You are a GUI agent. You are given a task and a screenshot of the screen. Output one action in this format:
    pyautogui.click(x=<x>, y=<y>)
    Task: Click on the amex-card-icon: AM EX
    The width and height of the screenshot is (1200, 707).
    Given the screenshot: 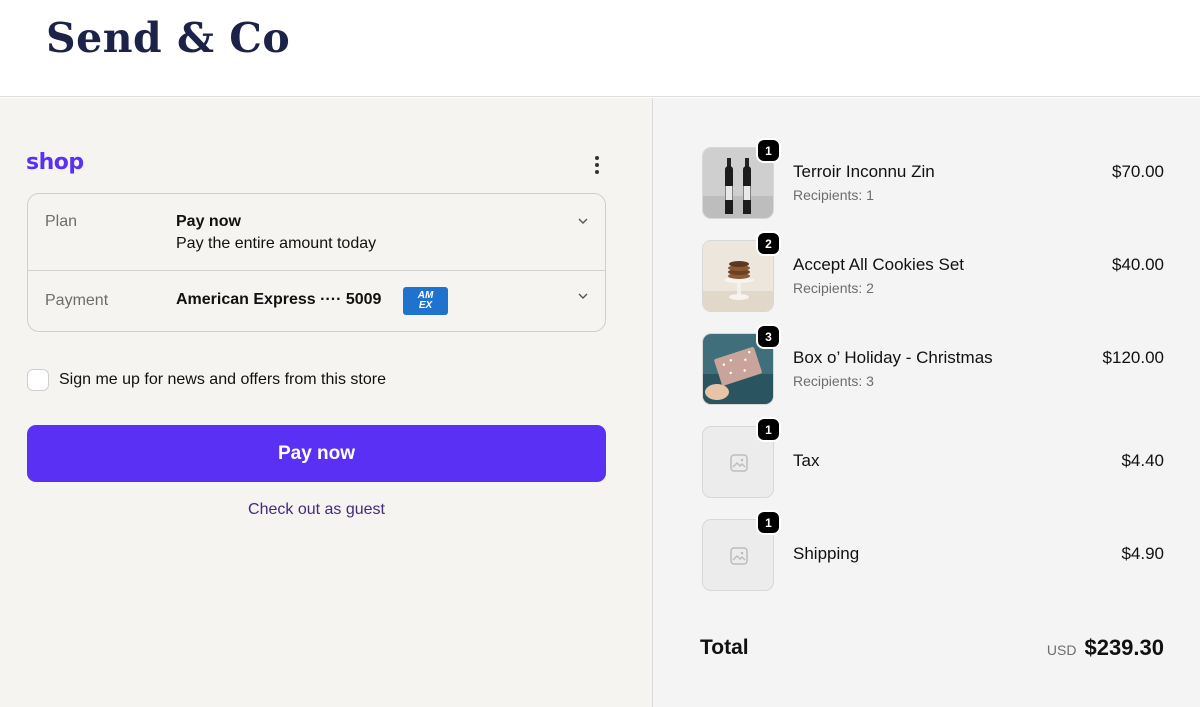 What is the action you would take?
    pyautogui.click(x=425, y=301)
    